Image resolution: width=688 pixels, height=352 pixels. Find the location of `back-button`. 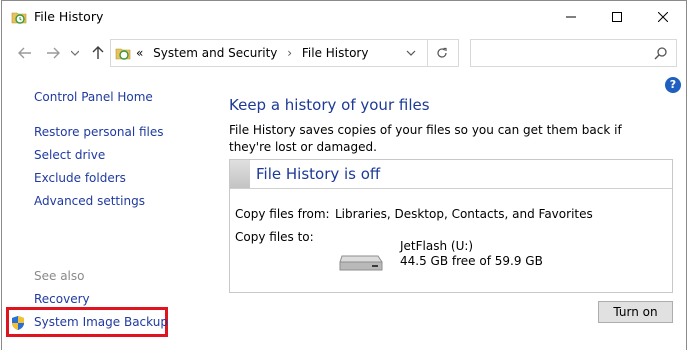

back-button is located at coordinates (25, 53).